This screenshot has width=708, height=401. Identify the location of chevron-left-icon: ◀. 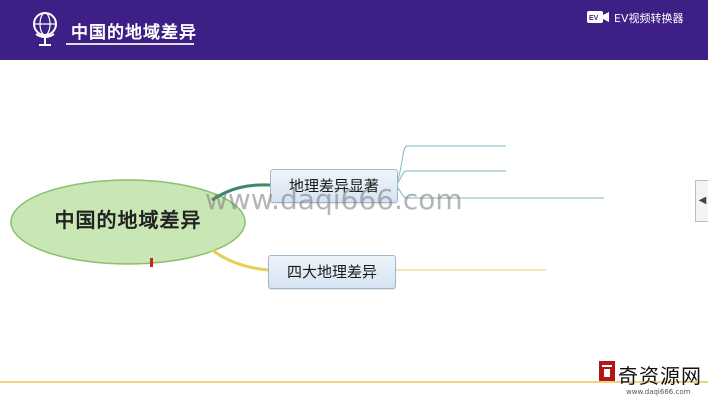
(702, 200).